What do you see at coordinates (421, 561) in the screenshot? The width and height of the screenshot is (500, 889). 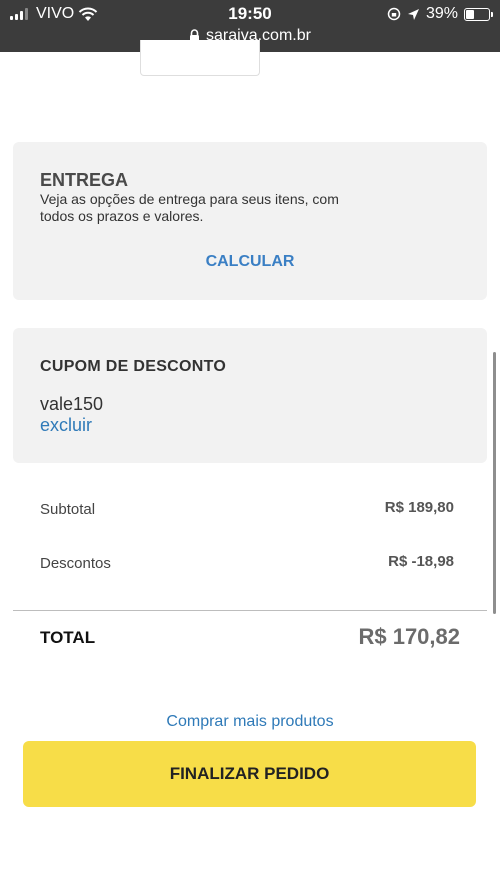 I see `discounts-value: R$ -18,98` at bounding box center [421, 561].